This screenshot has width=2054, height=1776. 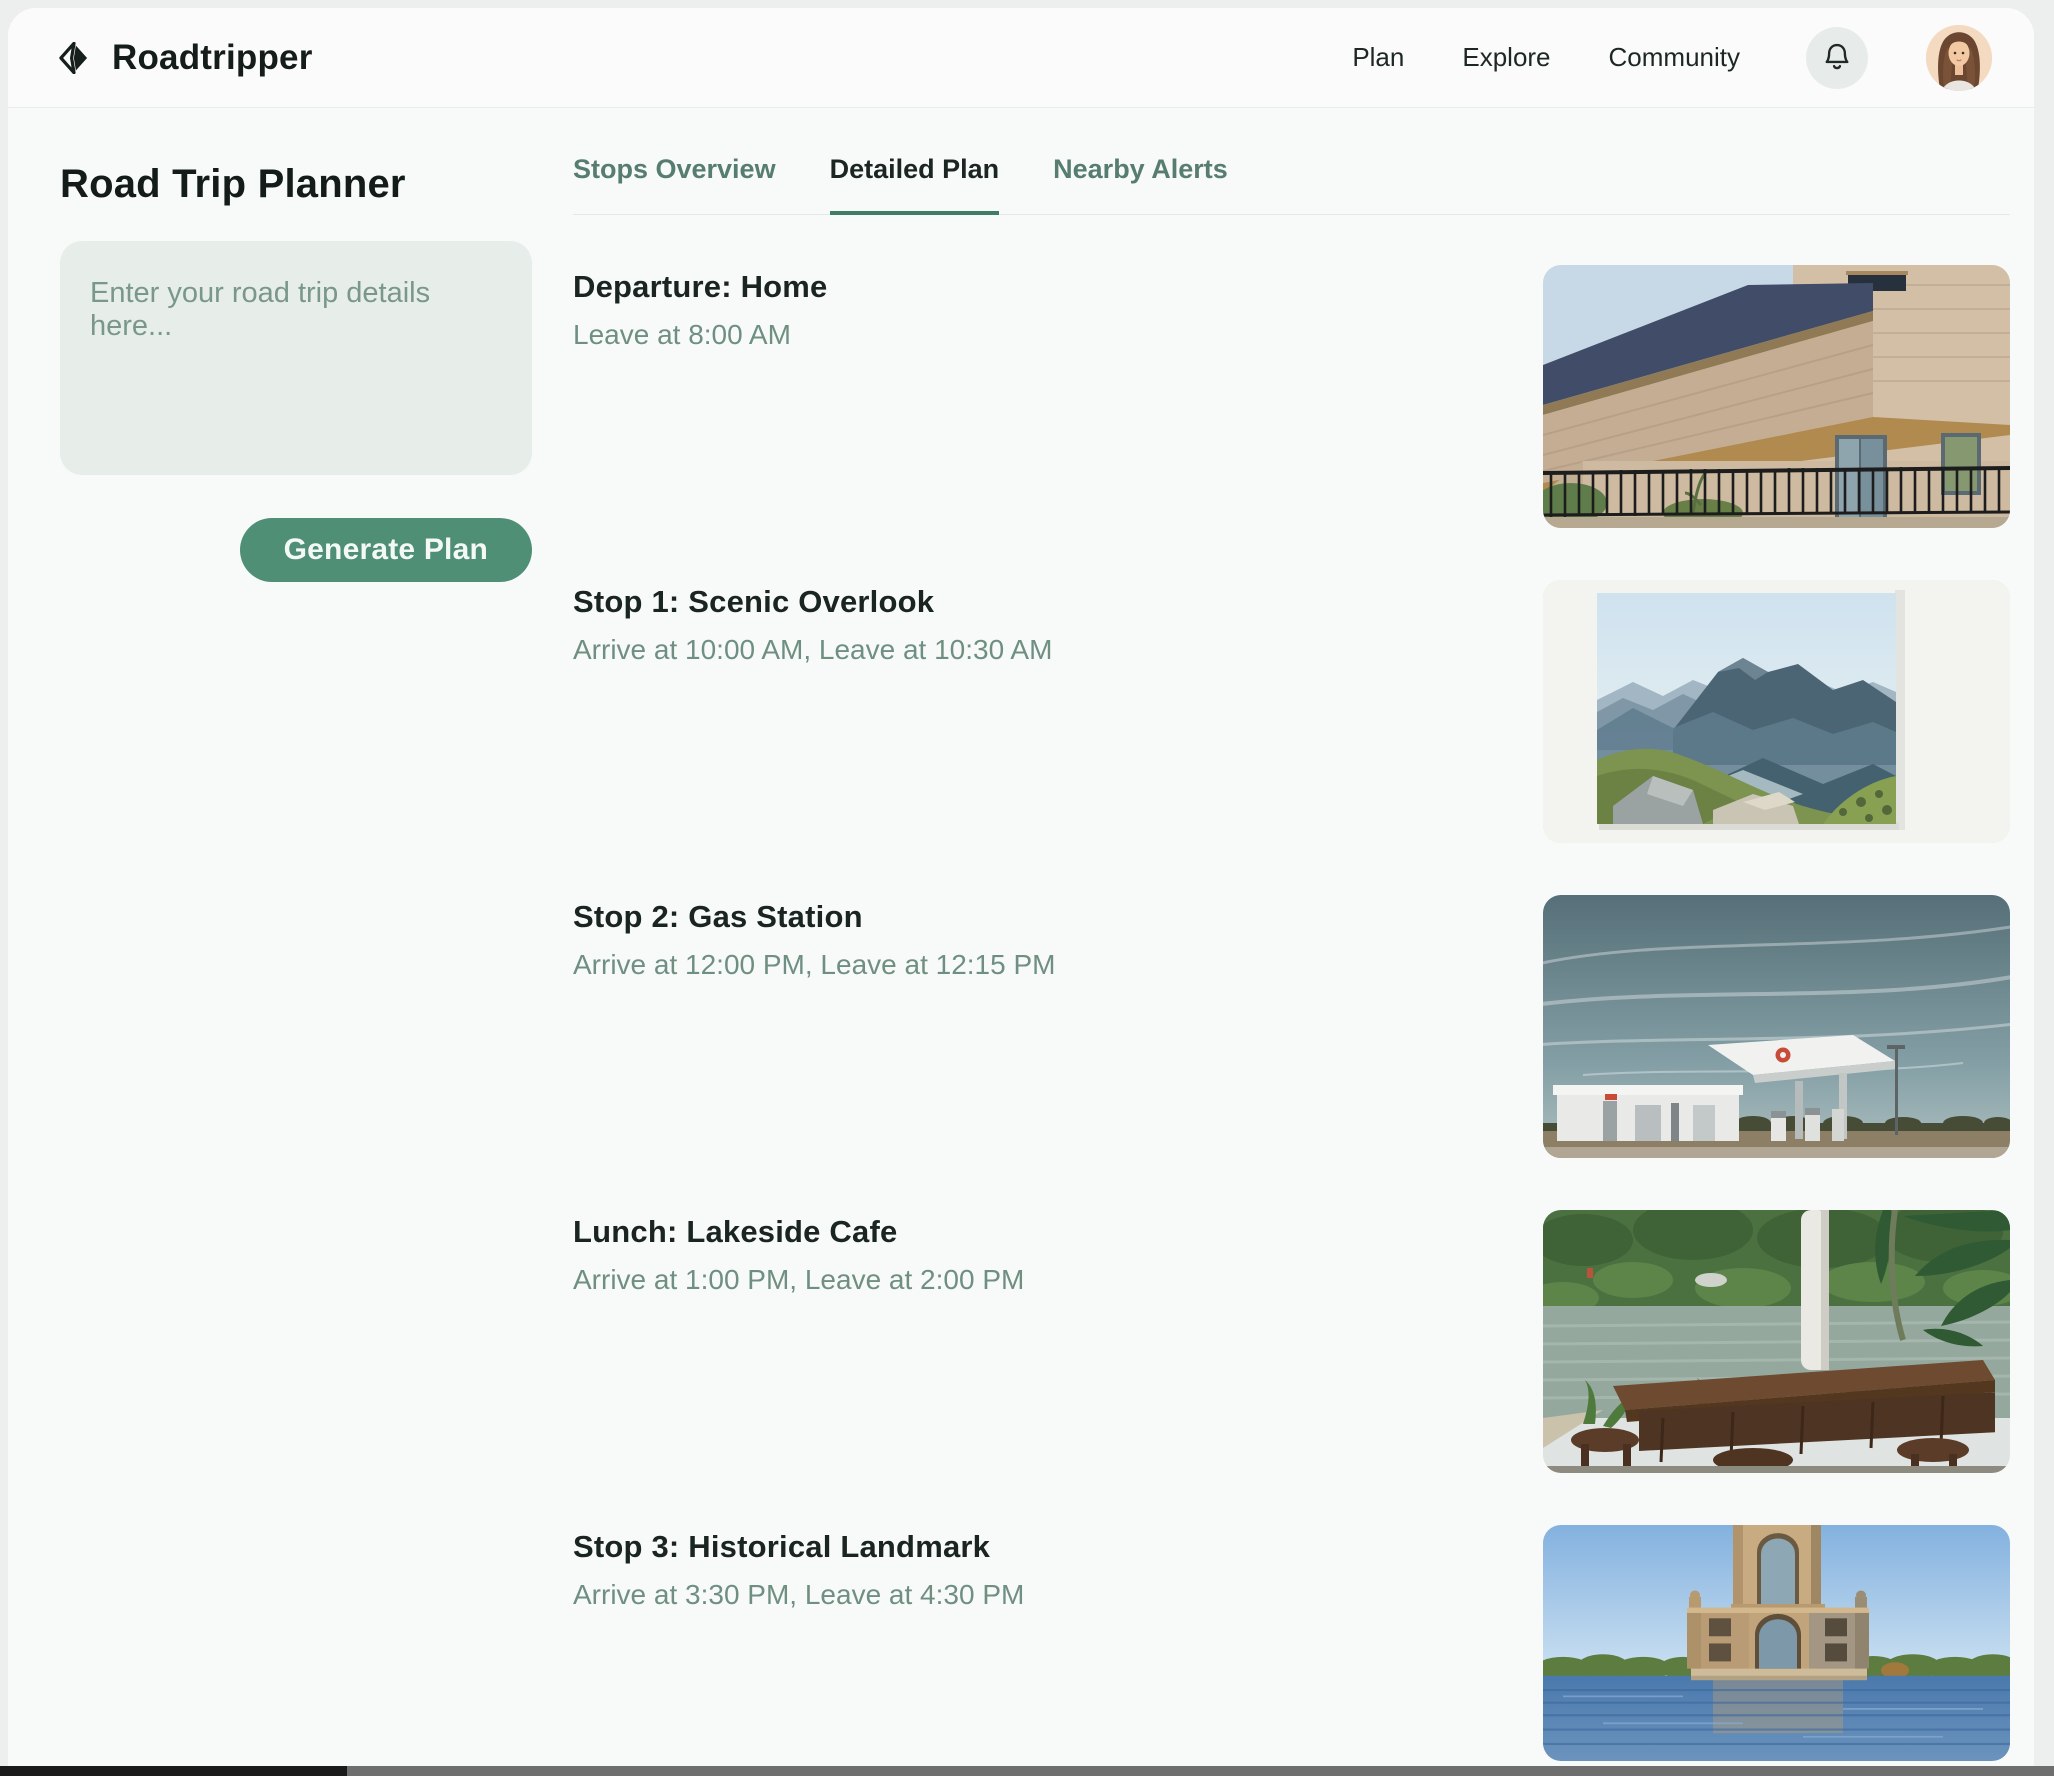 I want to click on main-nav: Plan Explore Community, so click(x=1672, y=57).